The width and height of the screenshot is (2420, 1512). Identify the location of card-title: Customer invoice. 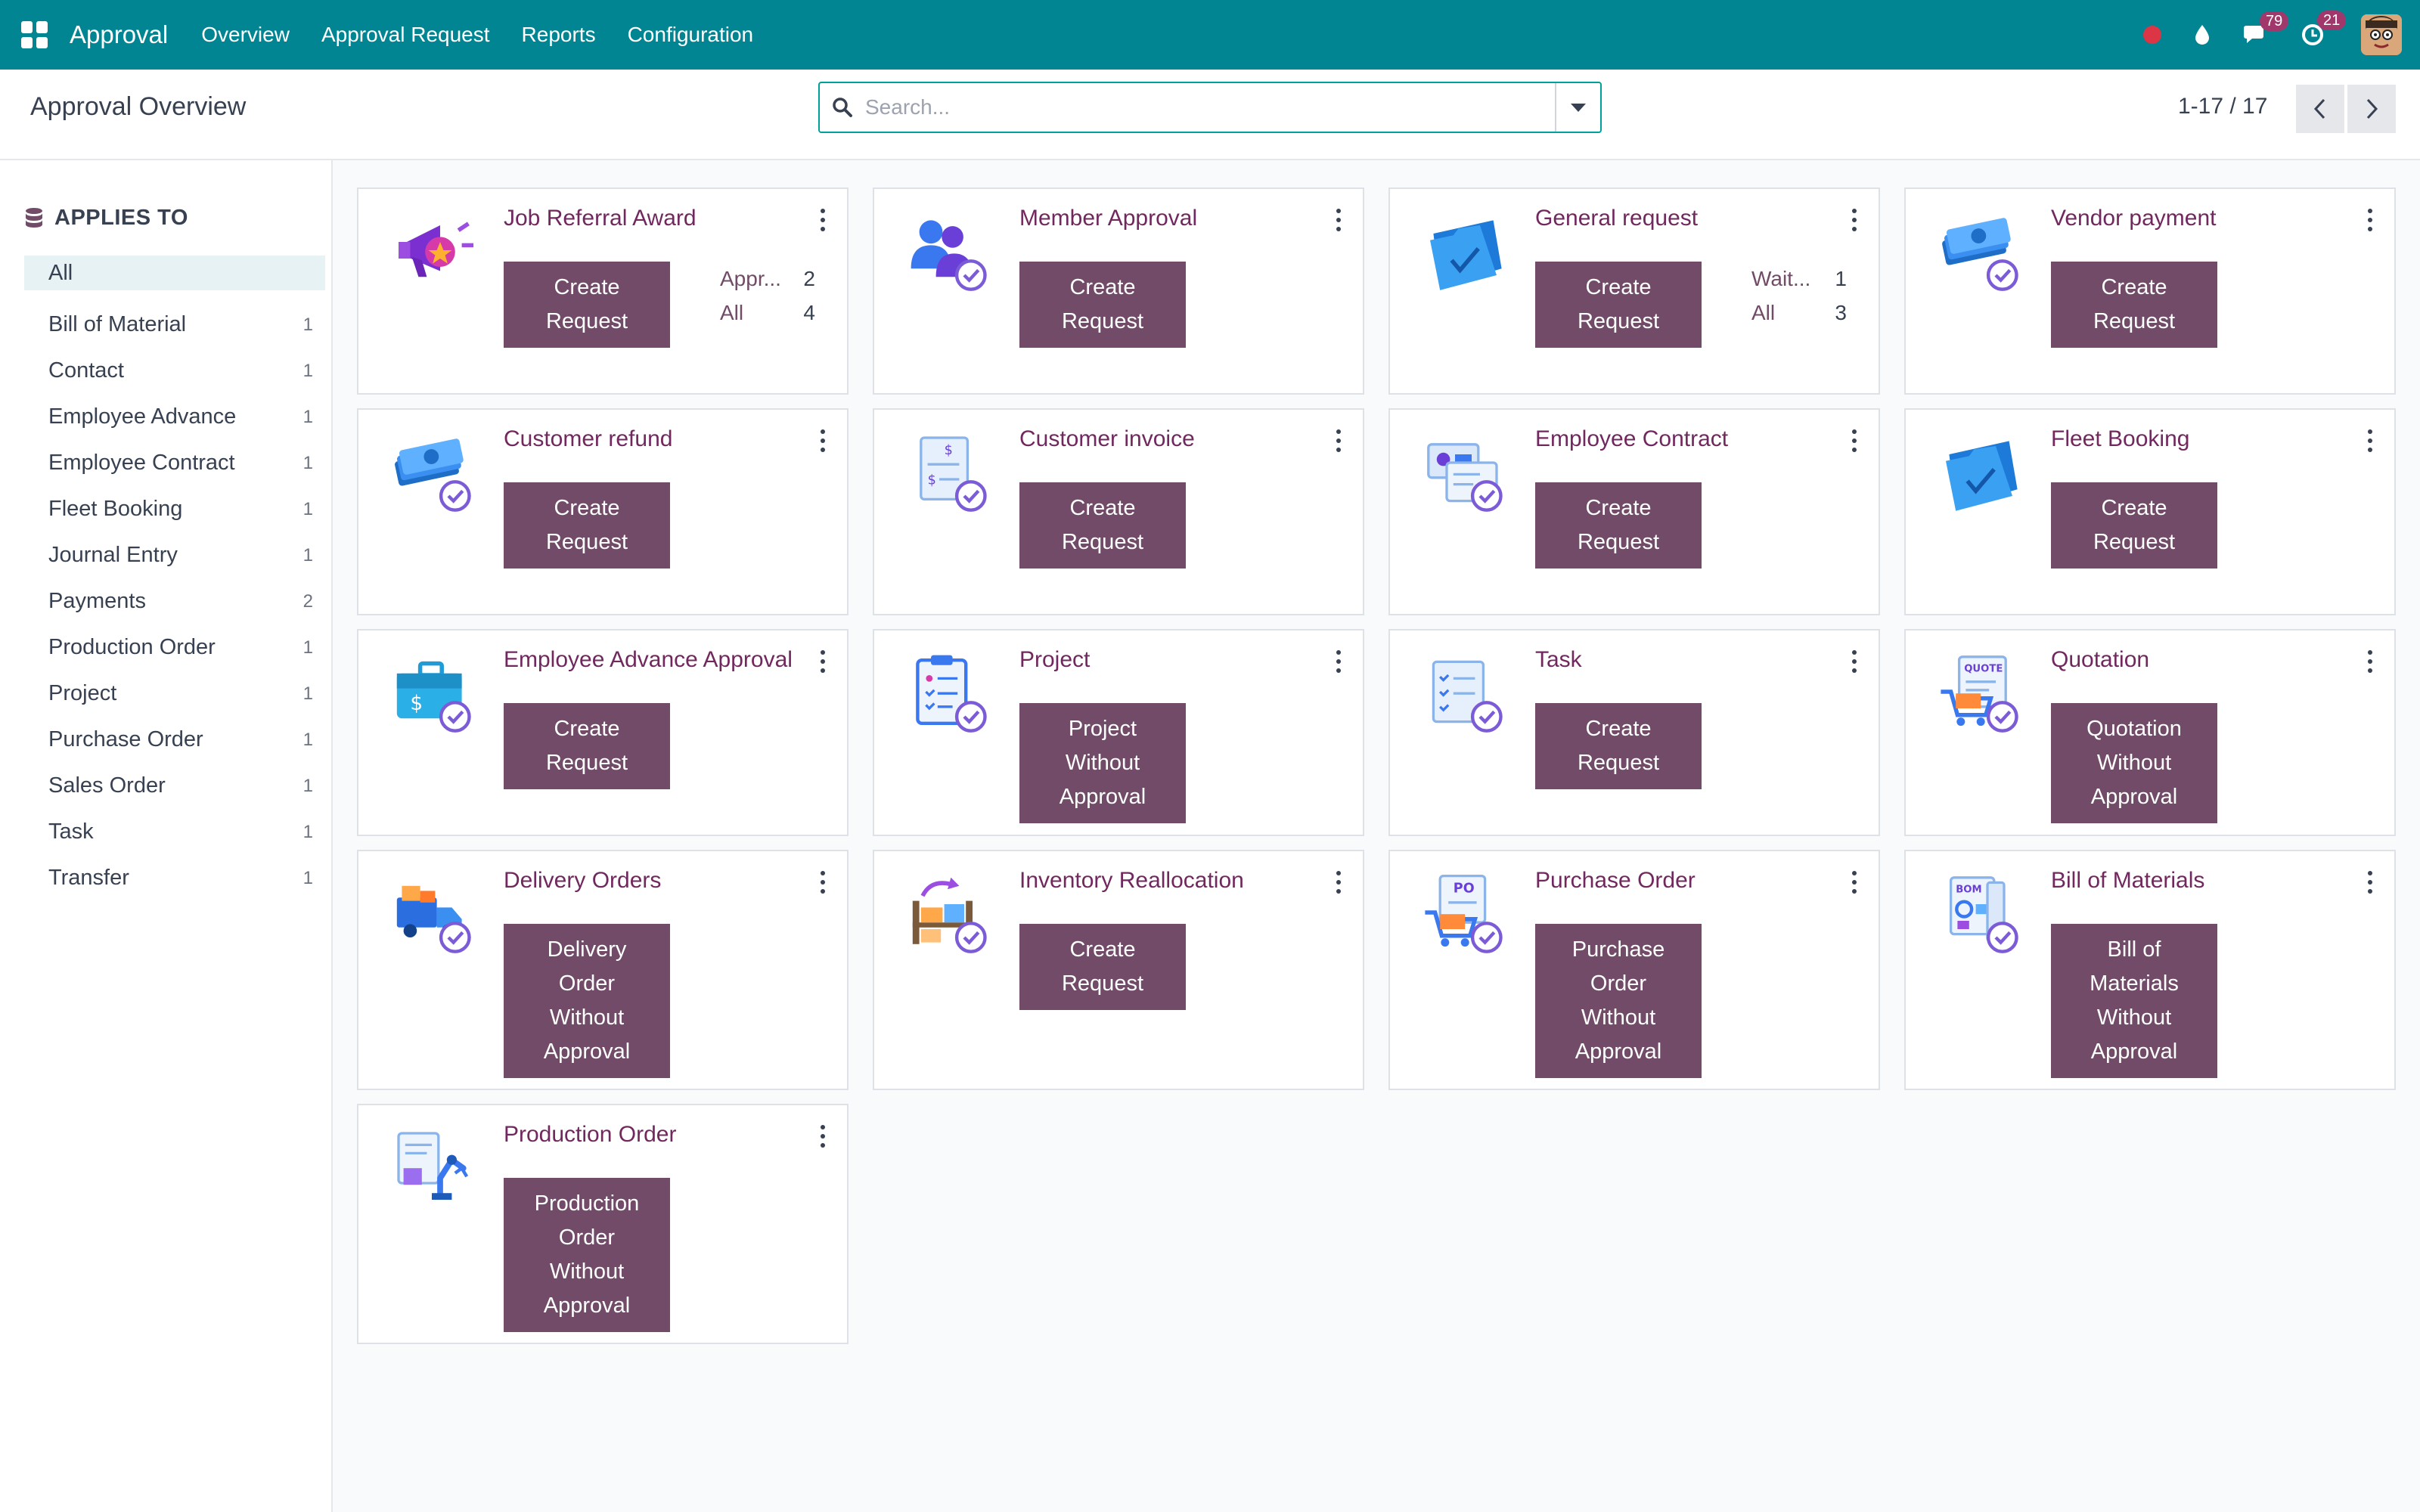
(1107, 439).